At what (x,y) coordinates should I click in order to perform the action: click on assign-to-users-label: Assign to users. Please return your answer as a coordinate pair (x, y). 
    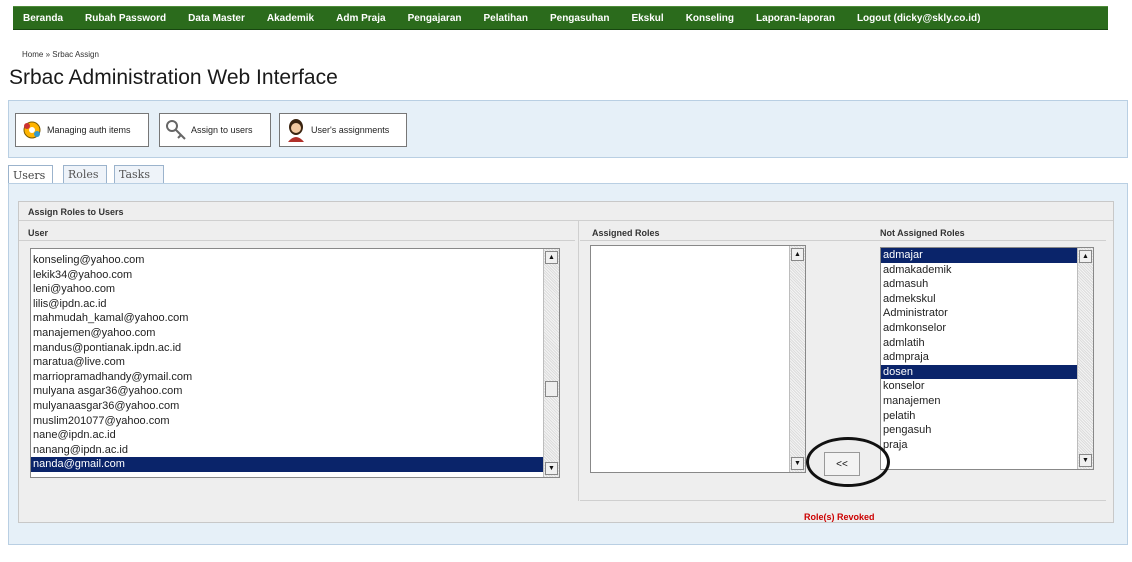
    Looking at the image, I should click on (222, 130).